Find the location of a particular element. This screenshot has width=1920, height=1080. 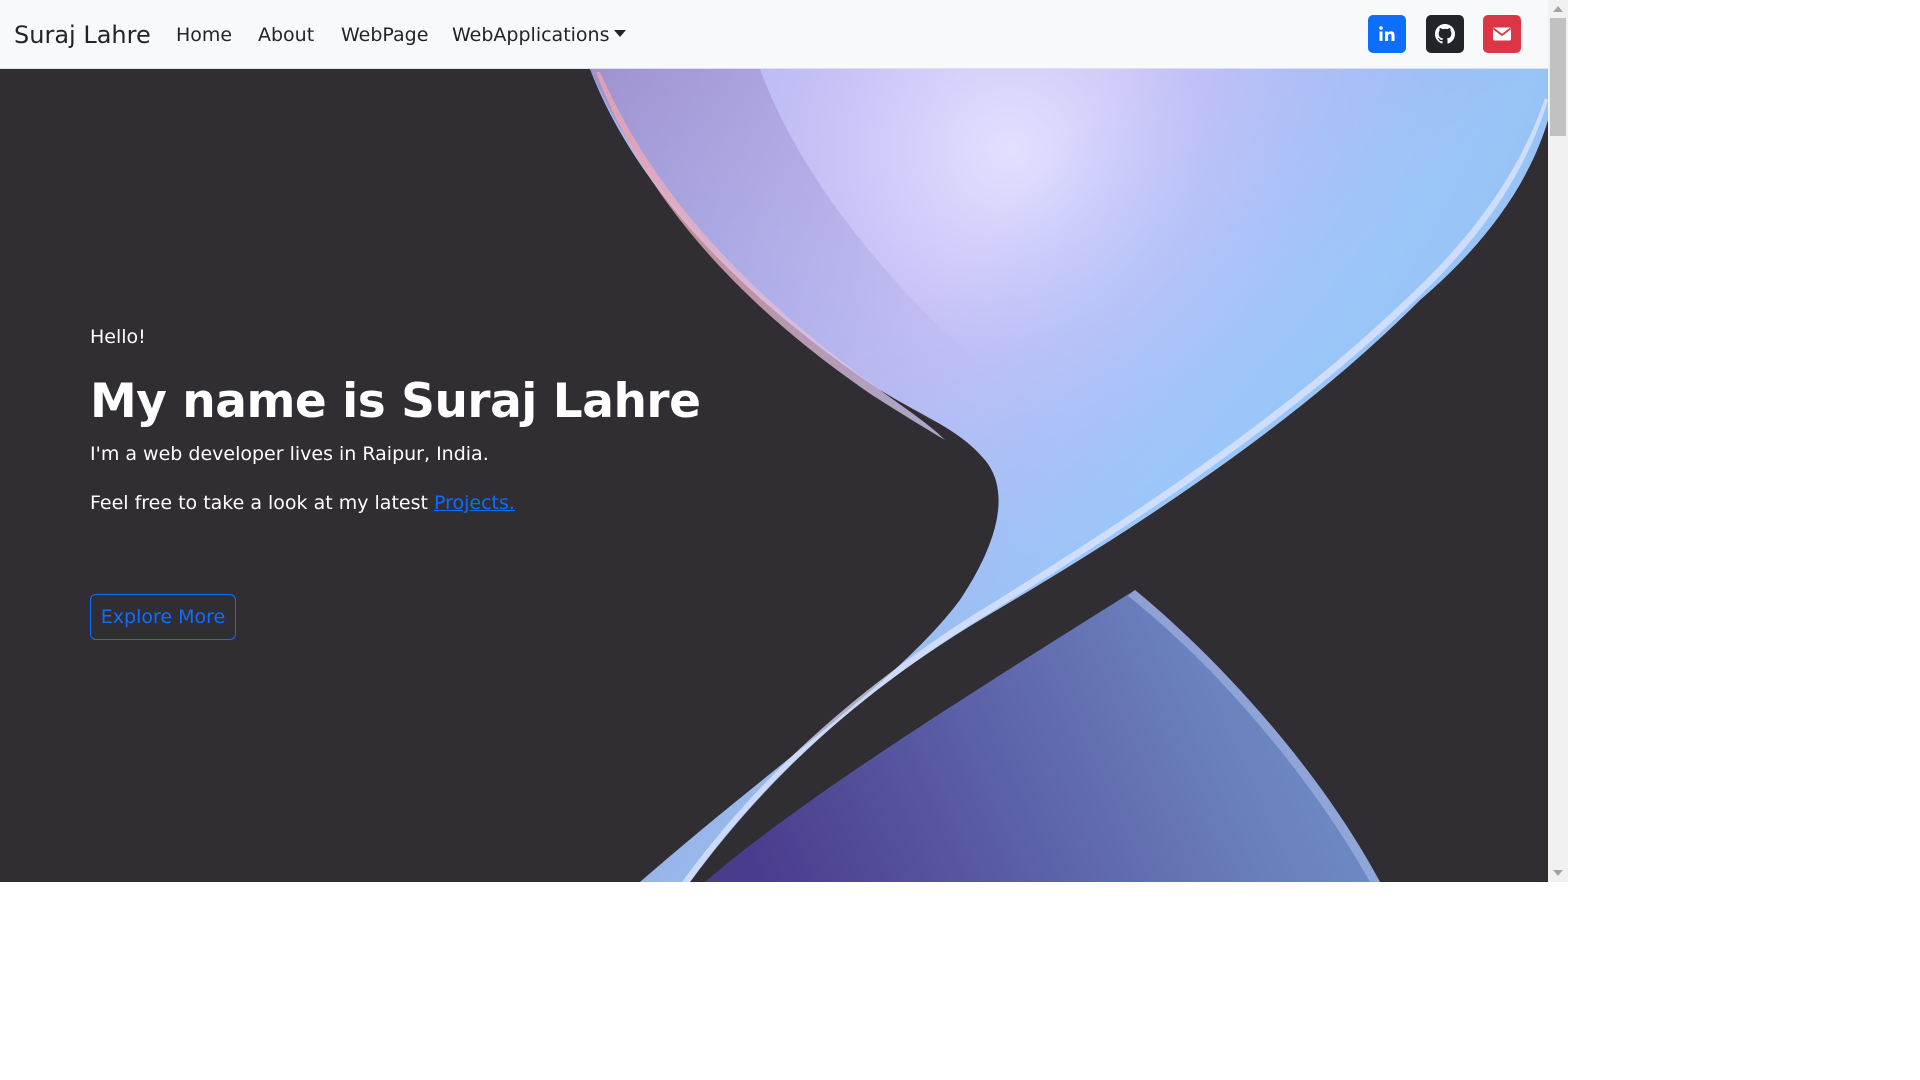

nav-item-about: About is located at coordinates (286, 35).